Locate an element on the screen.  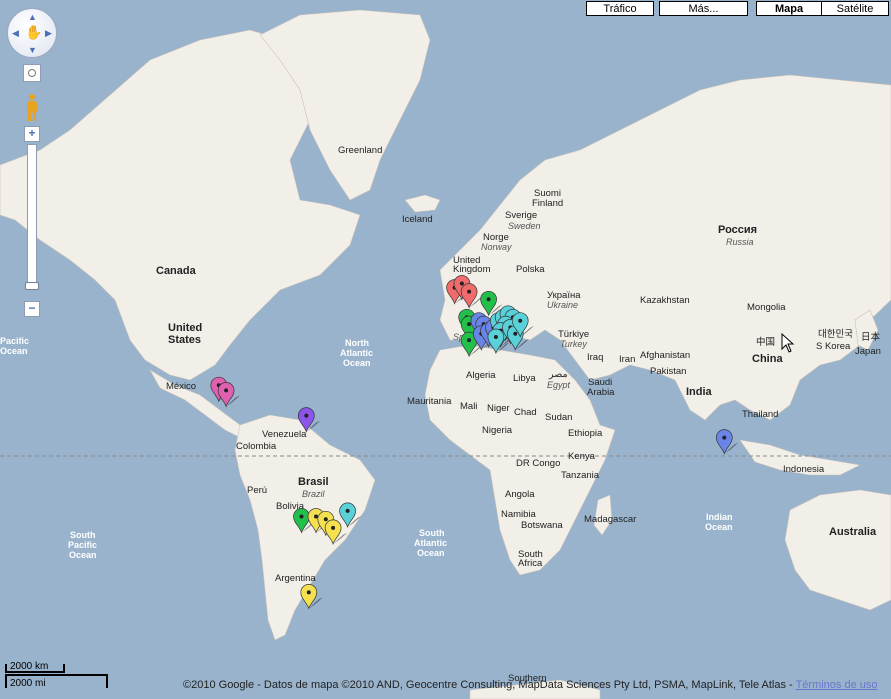
label-polska: Polska is located at coordinates (530, 269).